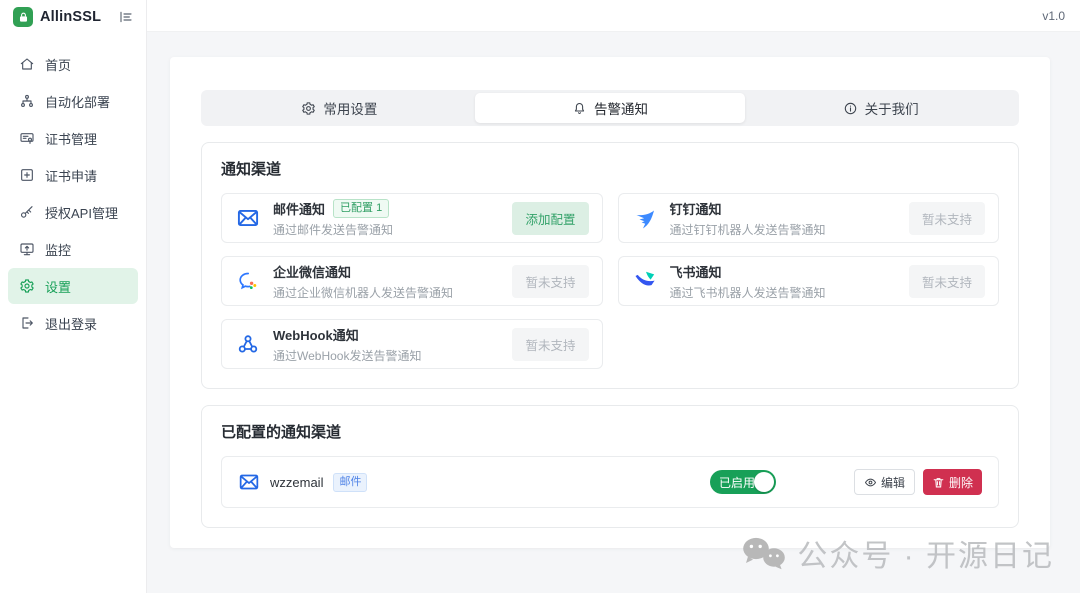 The width and height of the screenshot is (1080, 593). What do you see at coordinates (58, 287) in the screenshot?
I see `sidebar-item-label: 设置` at bounding box center [58, 287].